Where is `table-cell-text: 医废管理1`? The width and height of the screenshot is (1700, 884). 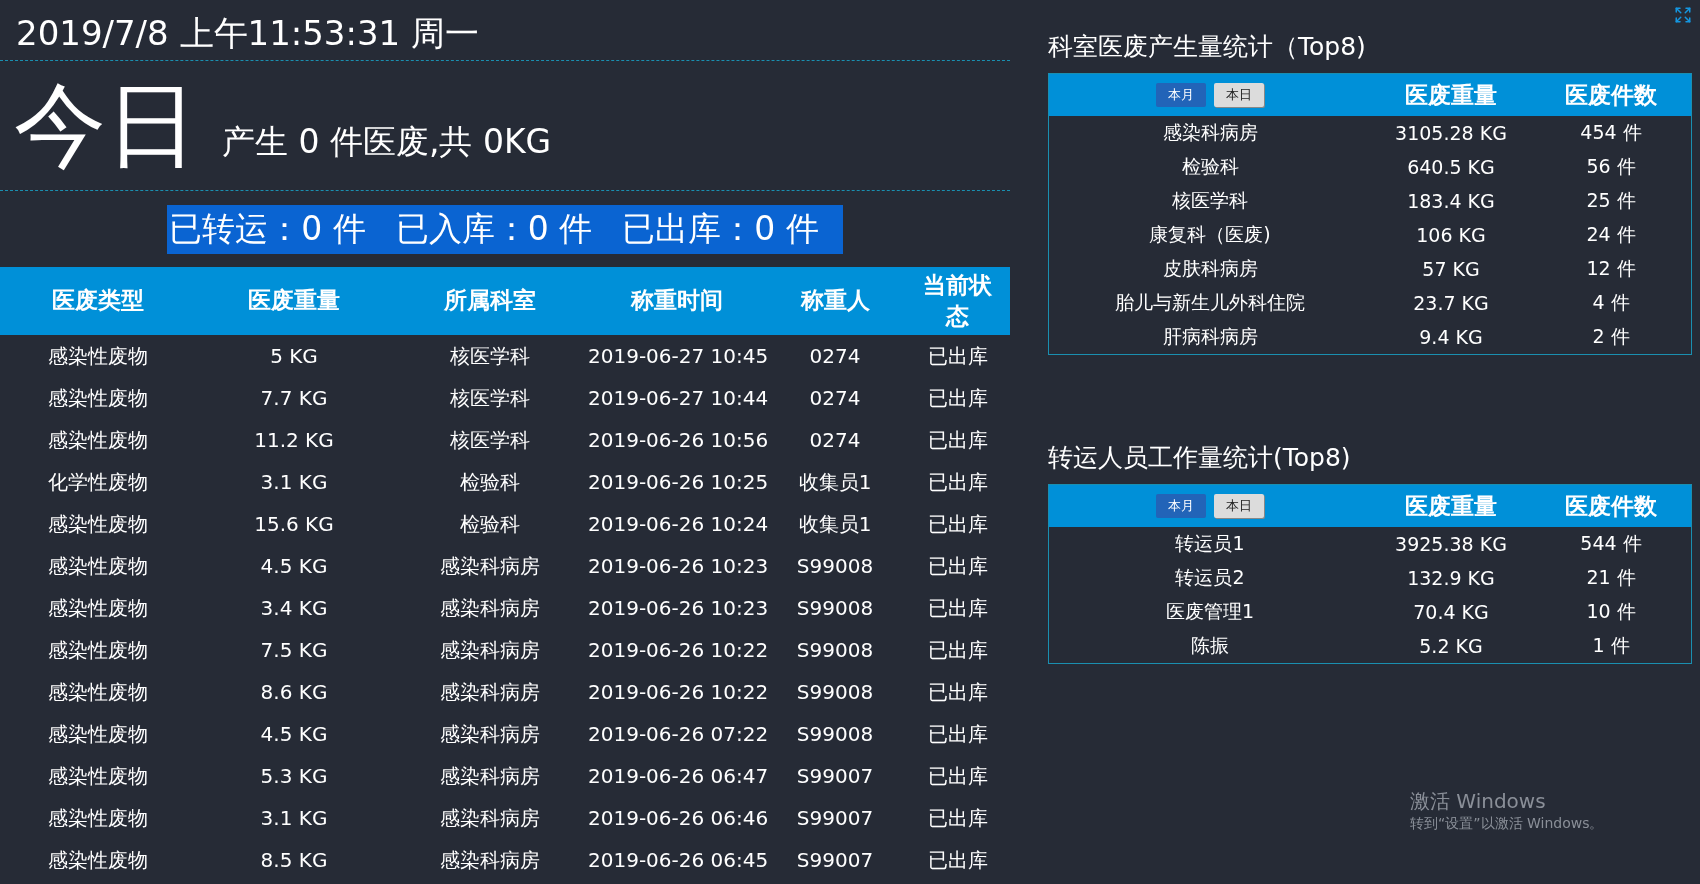 table-cell-text: 医废管理1 is located at coordinates (1210, 611).